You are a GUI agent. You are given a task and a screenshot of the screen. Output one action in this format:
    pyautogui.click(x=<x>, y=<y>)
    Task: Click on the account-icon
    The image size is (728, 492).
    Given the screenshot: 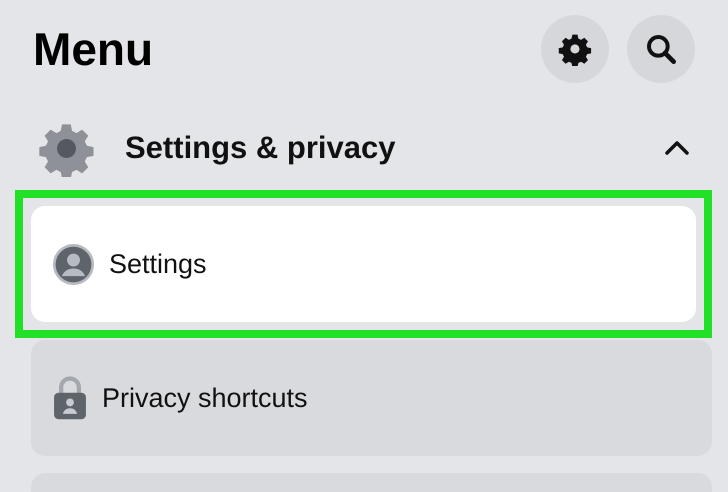 What is the action you would take?
    pyautogui.click(x=73, y=264)
    